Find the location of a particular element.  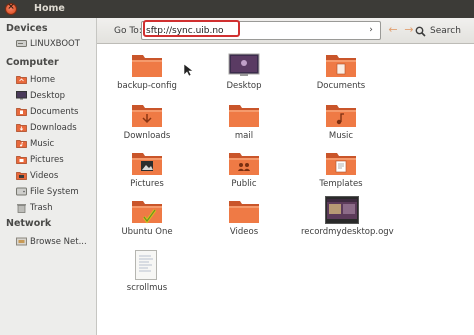

file-item-backup-config: backup-config is located at coordinates (147, 77).